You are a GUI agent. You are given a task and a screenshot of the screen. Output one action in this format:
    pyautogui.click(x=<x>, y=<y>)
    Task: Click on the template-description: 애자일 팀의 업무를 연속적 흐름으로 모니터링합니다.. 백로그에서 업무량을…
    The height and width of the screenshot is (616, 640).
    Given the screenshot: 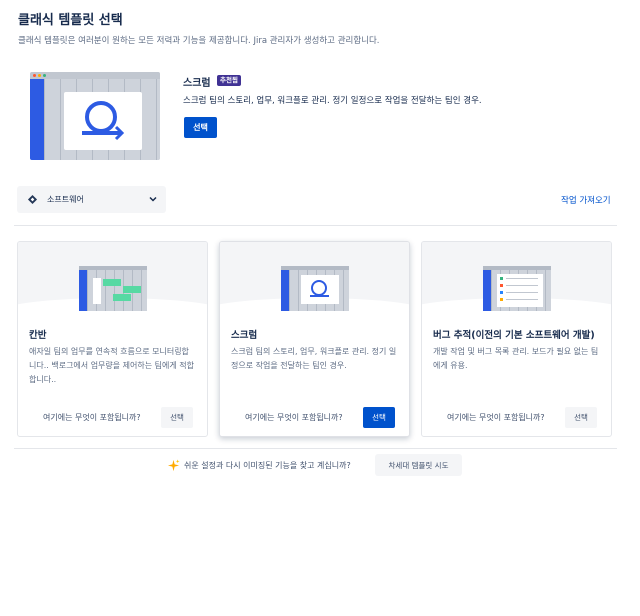 What is the action you would take?
    pyautogui.click(x=111, y=365)
    